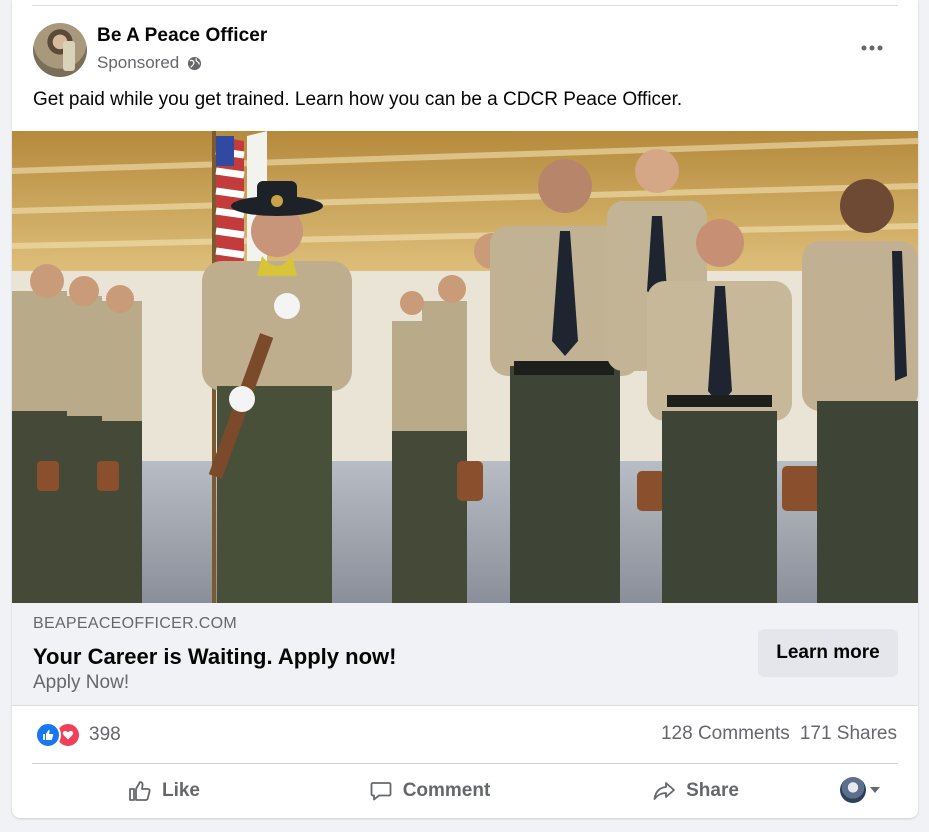 This screenshot has width=929, height=832. Describe the element at coordinates (828, 653) in the screenshot. I see `learn-more-button: Learn more` at that location.